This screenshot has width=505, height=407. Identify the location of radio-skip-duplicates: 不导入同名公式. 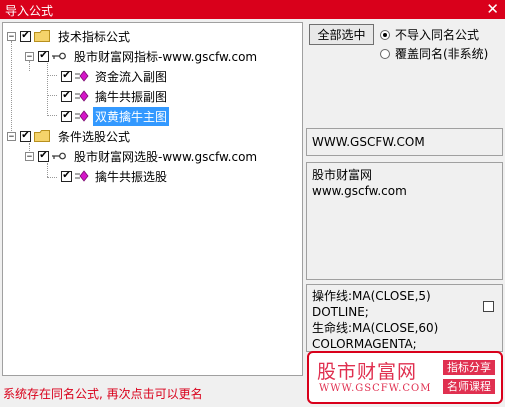
(429, 34).